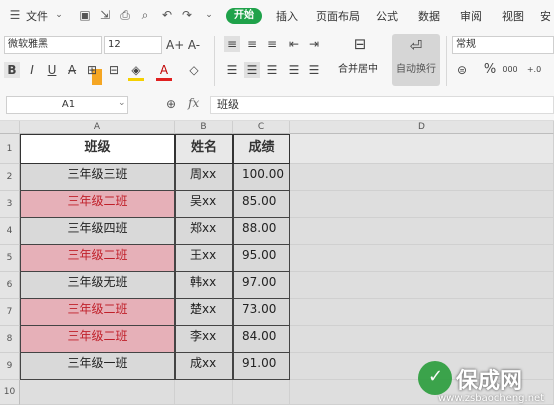  What do you see at coordinates (382, 105) in the screenshot?
I see `formula-input: 班级` at bounding box center [382, 105].